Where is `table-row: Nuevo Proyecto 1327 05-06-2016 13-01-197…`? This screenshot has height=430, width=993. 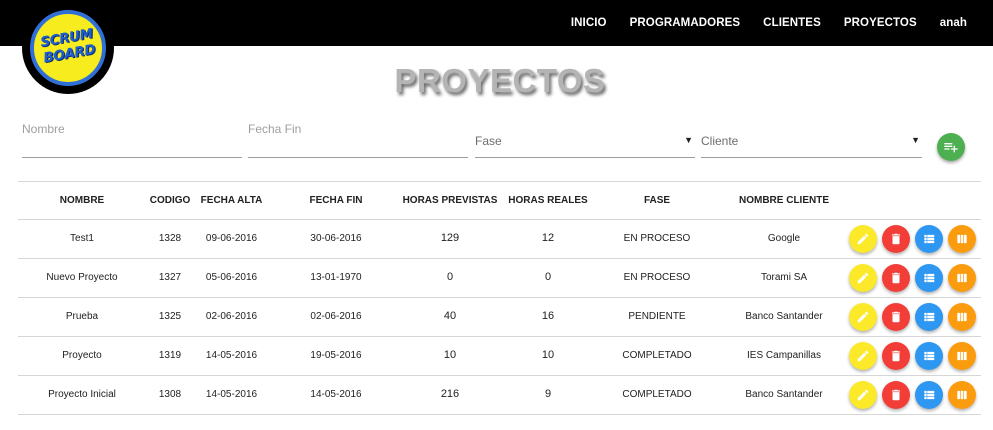
table-row: Nuevo Proyecto 1327 05-06-2016 13-01-197… is located at coordinates (499, 278).